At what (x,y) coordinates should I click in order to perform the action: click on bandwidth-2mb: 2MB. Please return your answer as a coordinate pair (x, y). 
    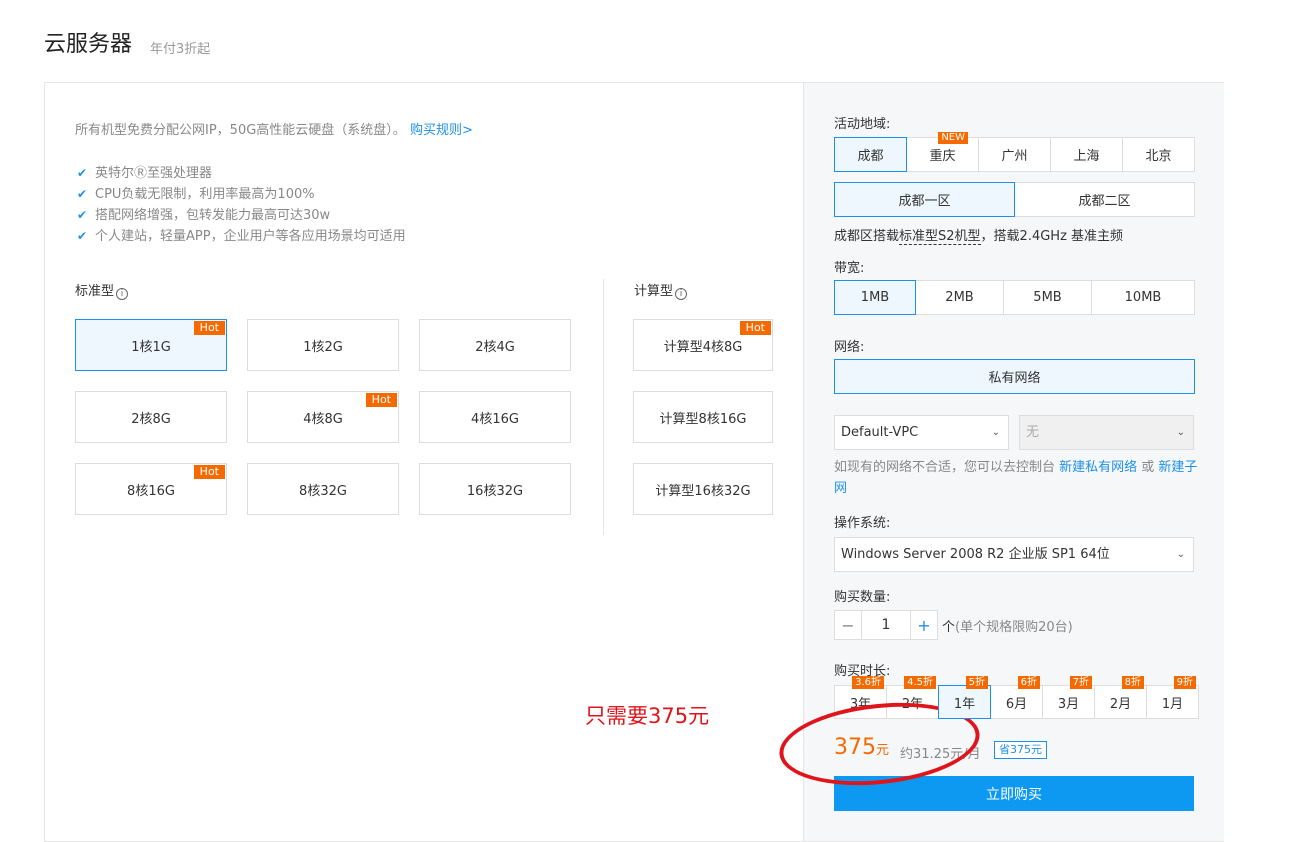
    Looking at the image, I should click on (959, 297).